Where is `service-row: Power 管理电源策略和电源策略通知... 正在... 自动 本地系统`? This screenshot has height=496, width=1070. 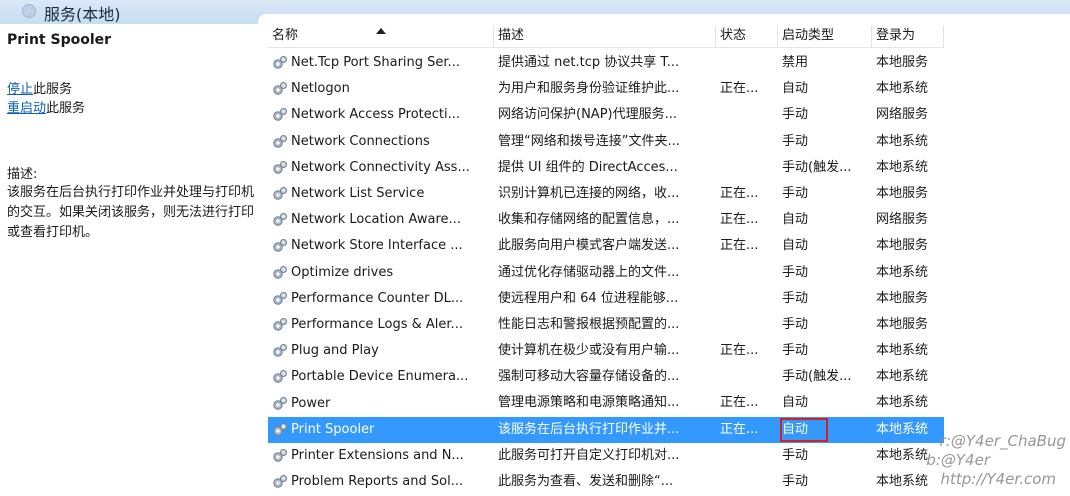
service-row: Power 管理电源策略和电源策略通知... 正在... 自动 本地系统 is located at coordinates (606, 403).